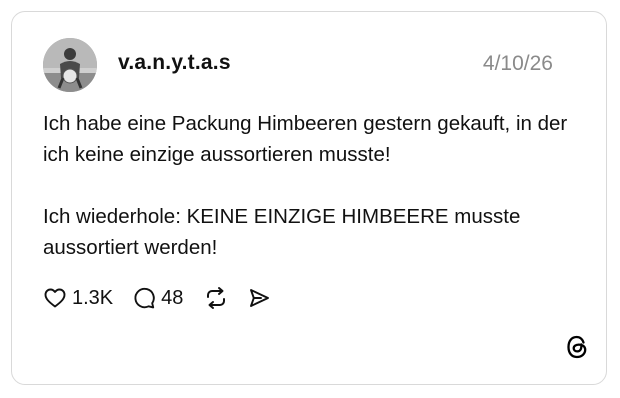 The height and width of the screenshot is (398, 620). Describe the element at coordinates (144, 298) in the screenshot. I see `speech-bubble-icon` at that location.